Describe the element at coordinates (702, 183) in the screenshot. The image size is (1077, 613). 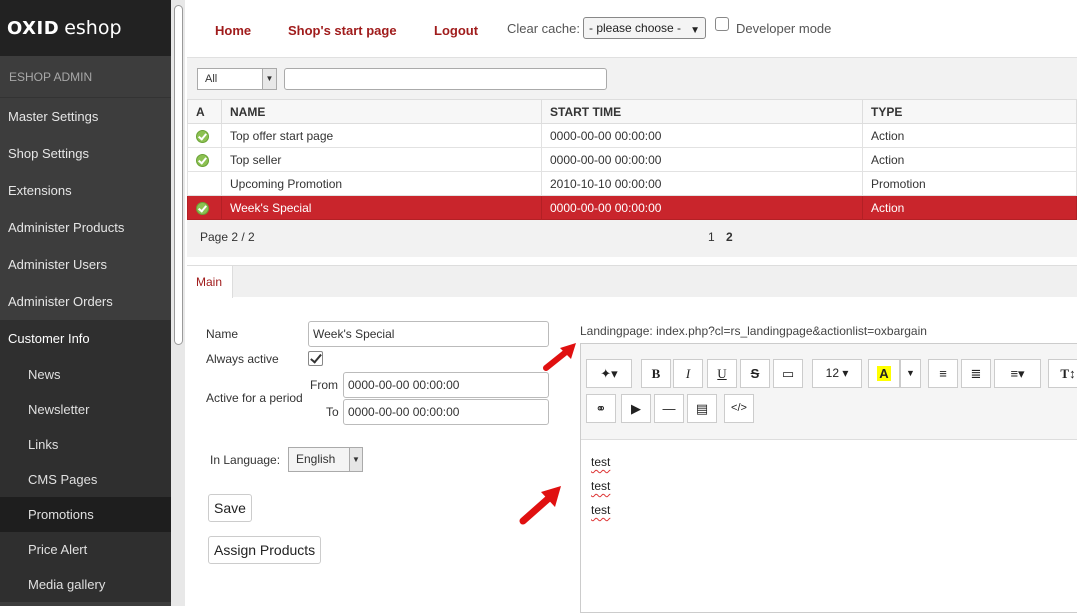
I see `start-cell: 2010-10-10 00:00:00` at that location.